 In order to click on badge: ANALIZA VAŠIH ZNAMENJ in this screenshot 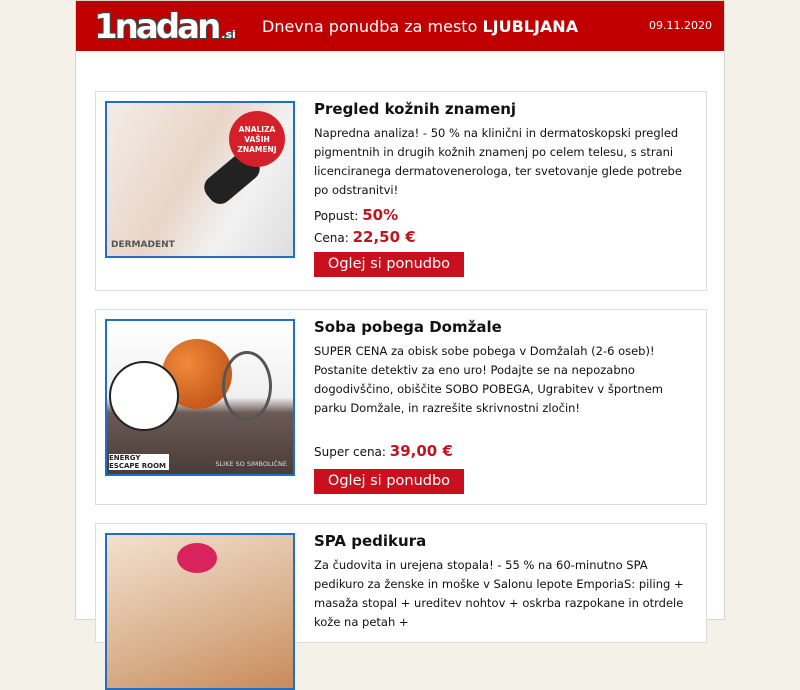, I will do `click(257, 139)`.